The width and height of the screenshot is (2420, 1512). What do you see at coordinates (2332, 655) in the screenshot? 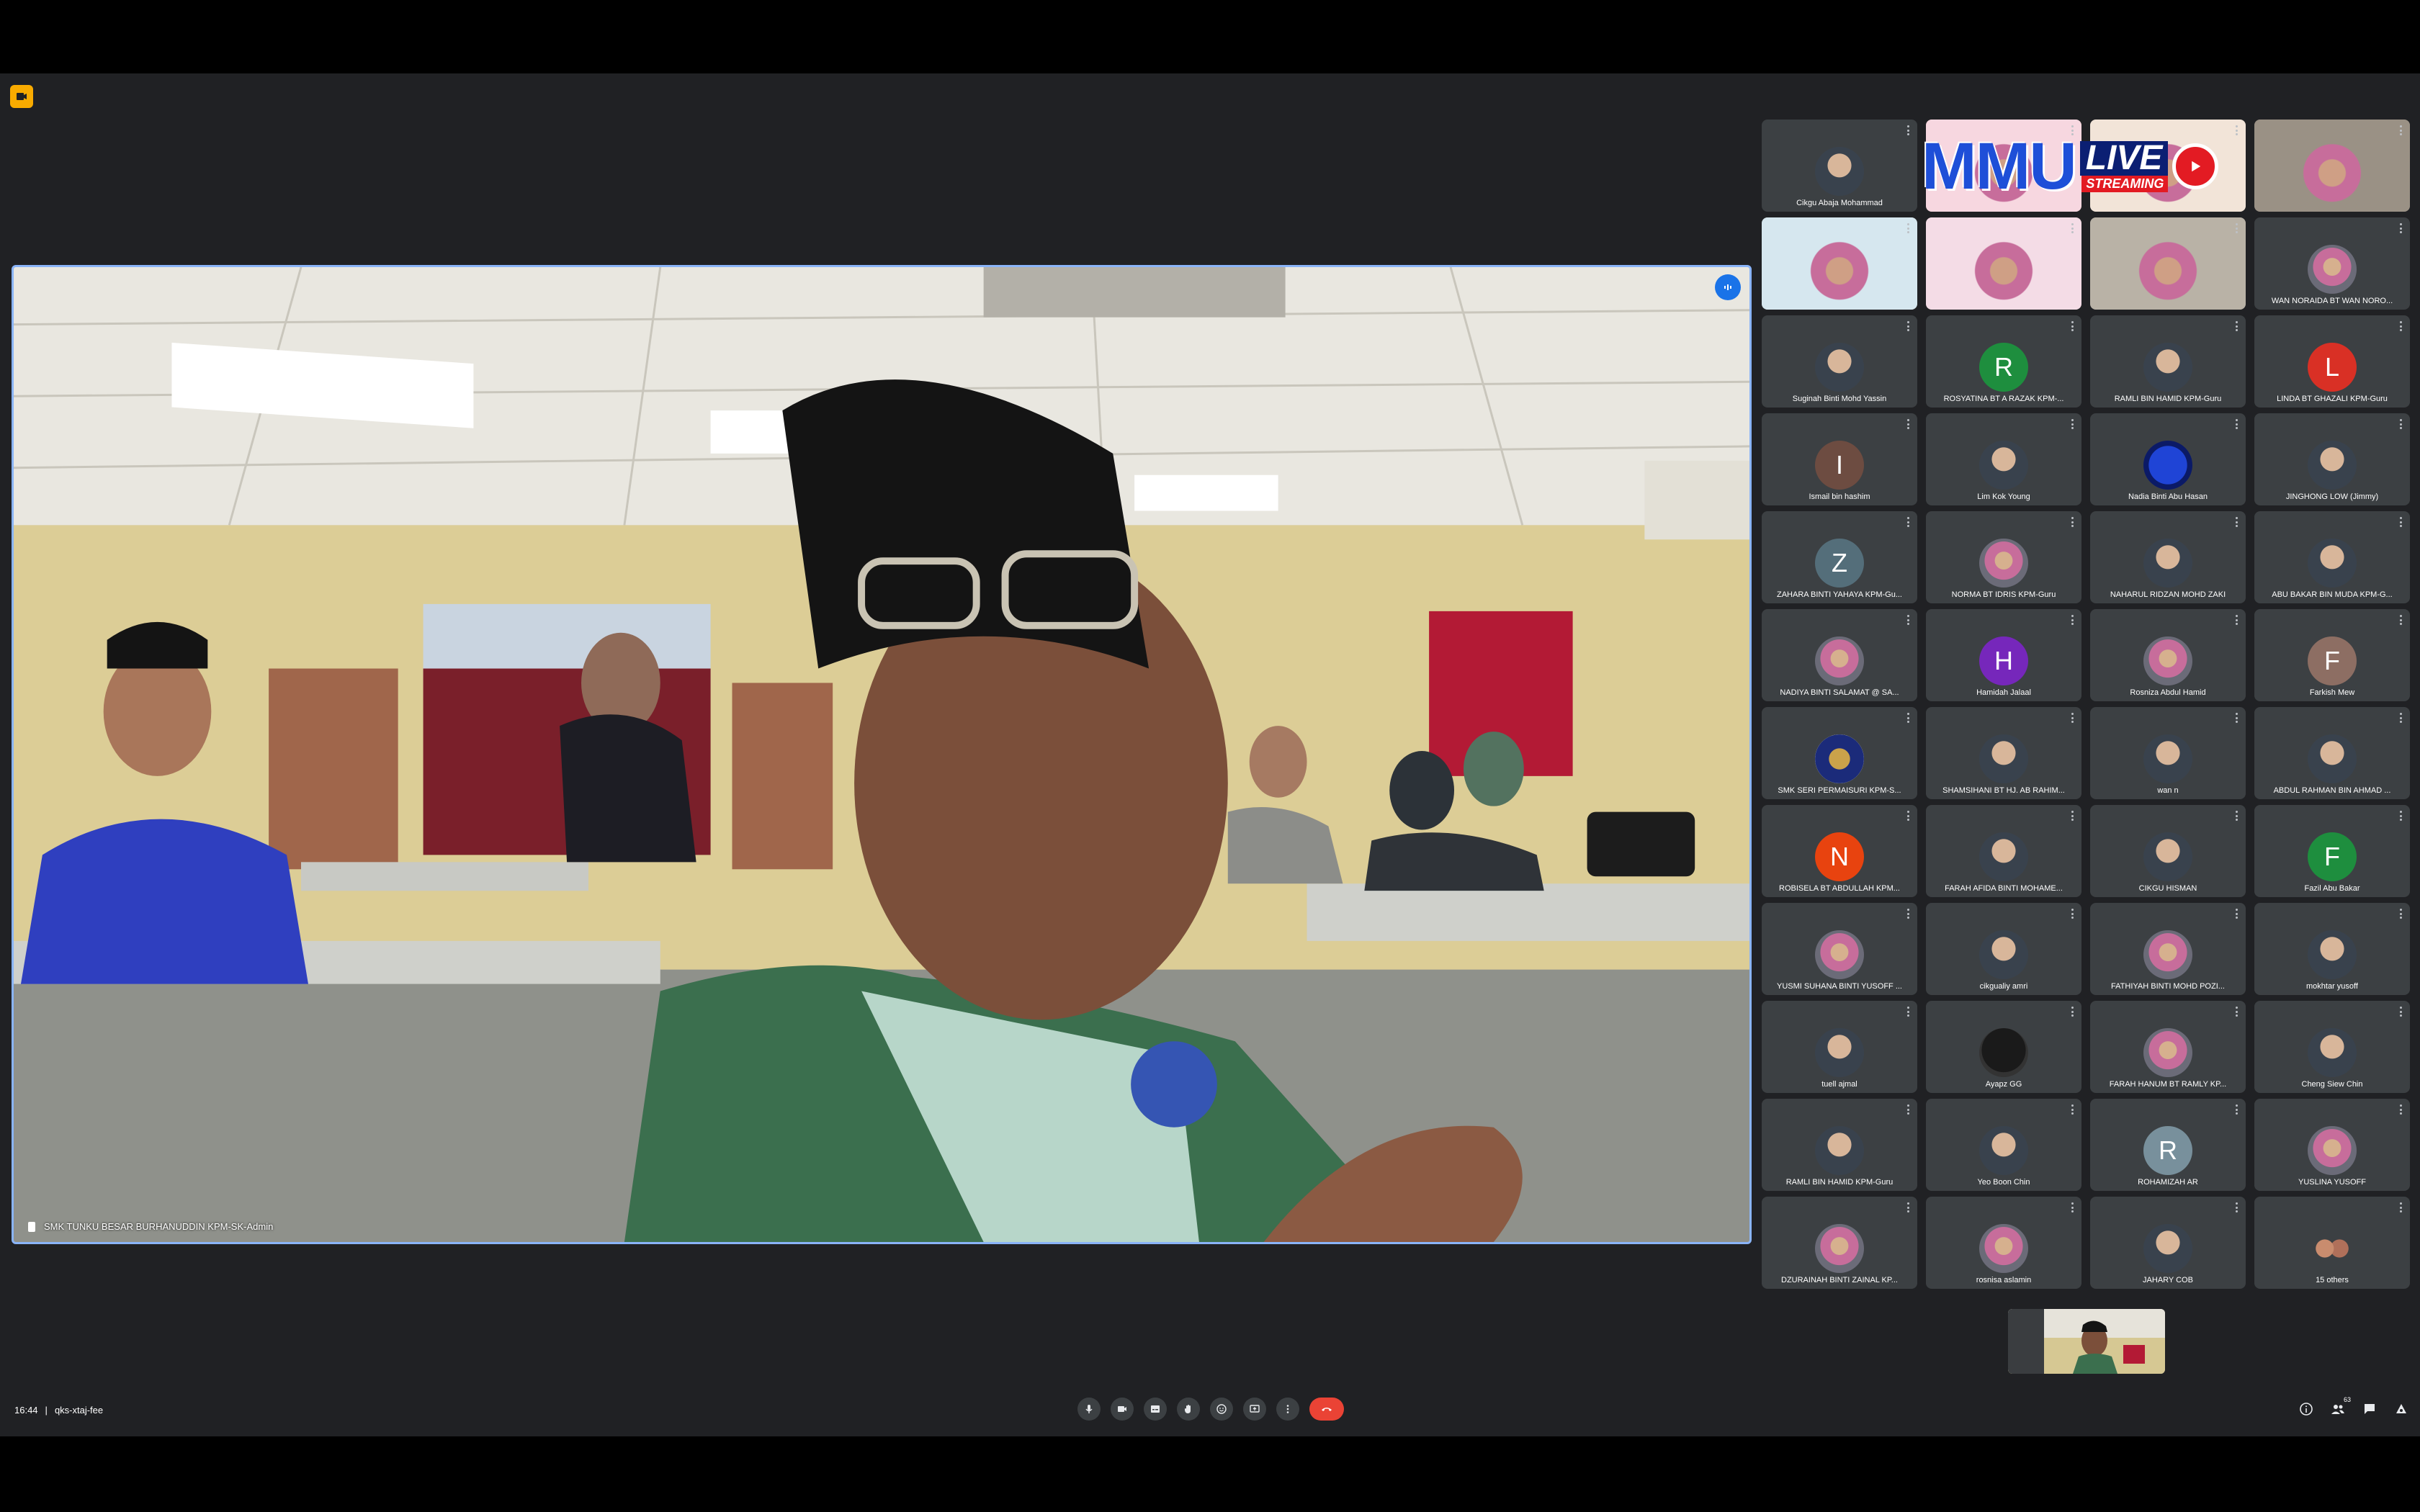
I see `participant-tile: F Farkish Mew` at bounding box center [2332, 655].